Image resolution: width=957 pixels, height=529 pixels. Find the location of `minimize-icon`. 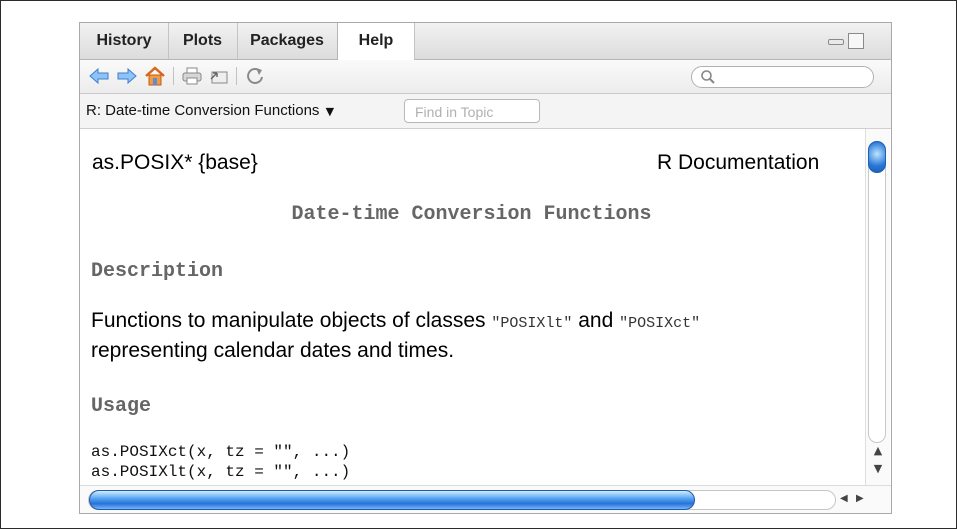

minimize-icon is located at coordinates (836, 42).